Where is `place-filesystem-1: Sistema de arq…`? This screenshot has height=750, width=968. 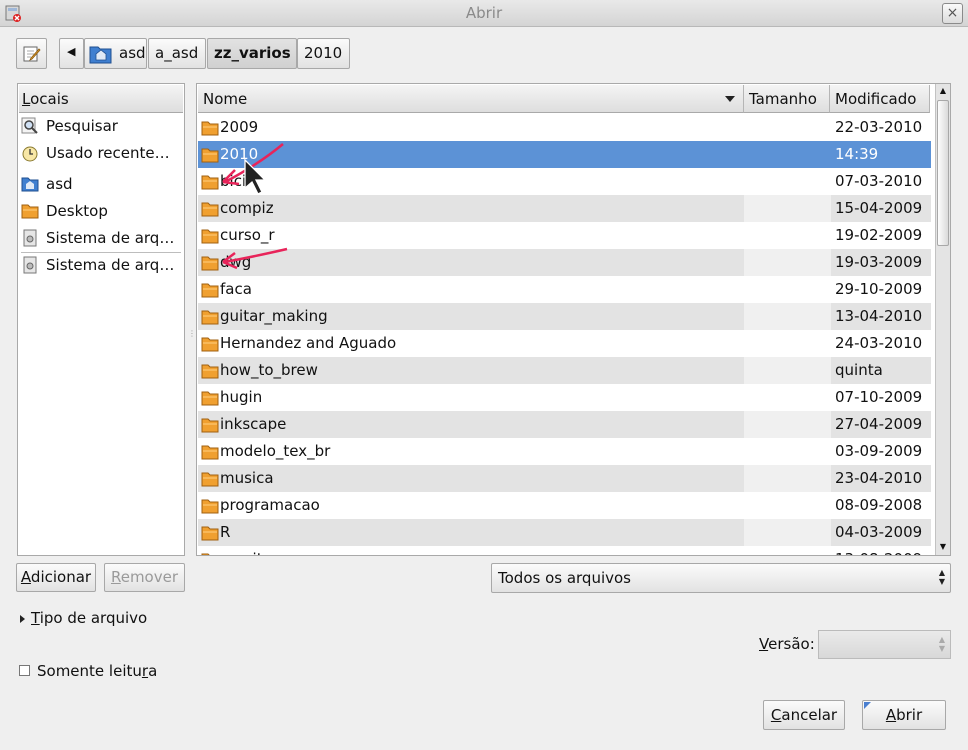
place-filesystem-1: Sistema de arq… is located at coordinates (101, 238).